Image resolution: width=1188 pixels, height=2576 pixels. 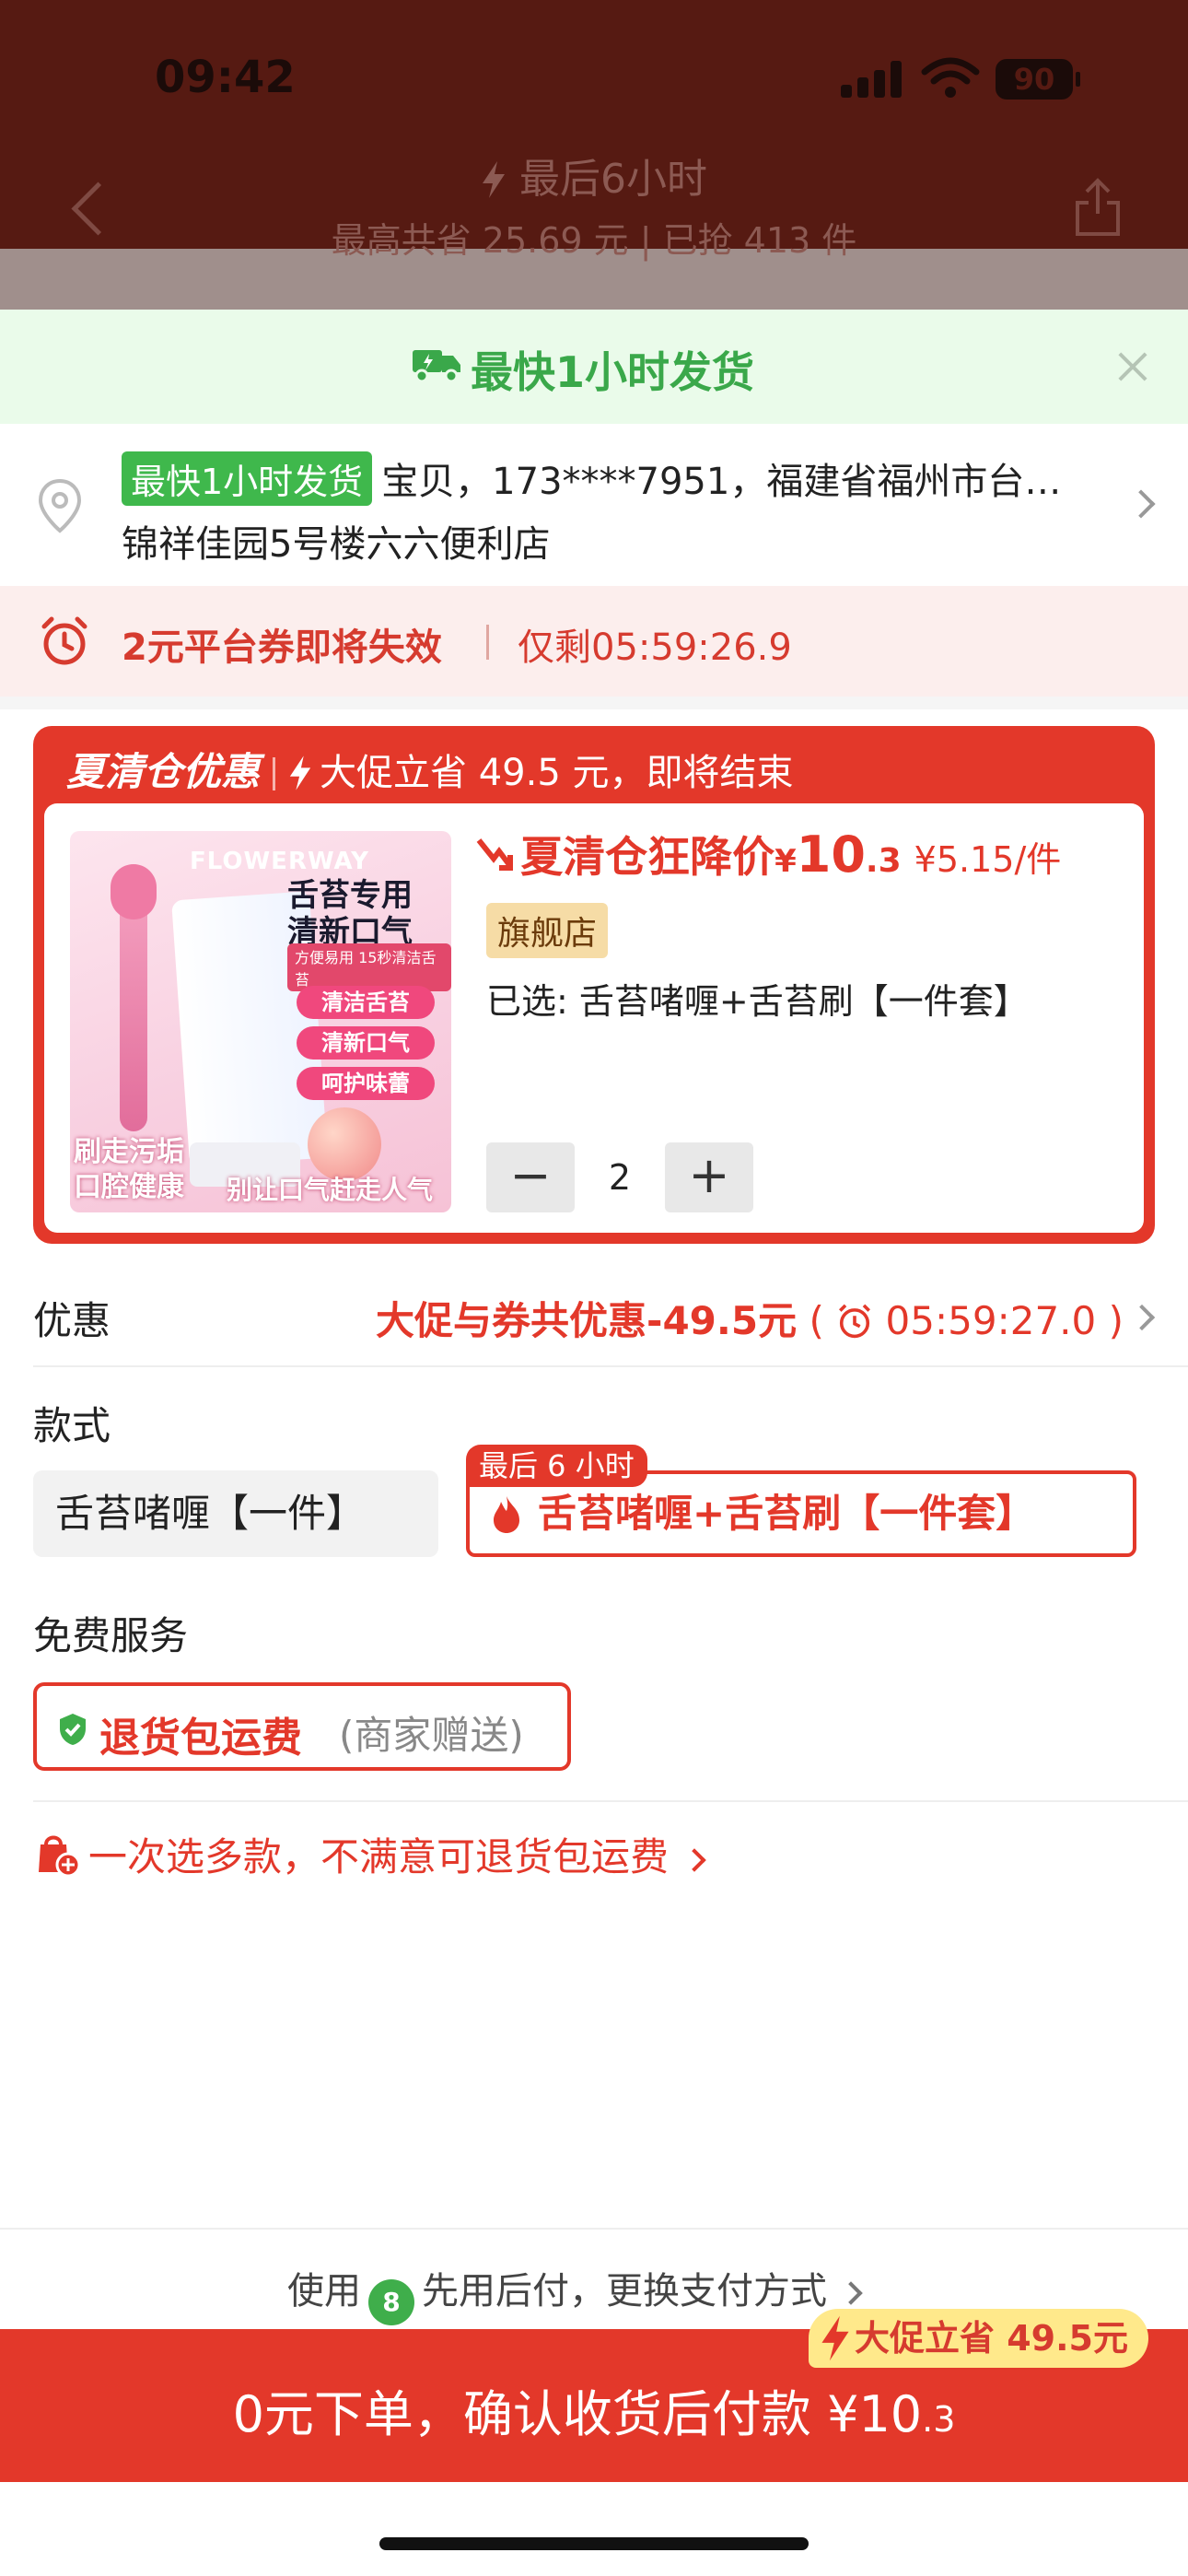 What do you see at coordinates (225, 77) in the screenshot?
I see `status-time: 09:42` at bounding box center [225, 77].